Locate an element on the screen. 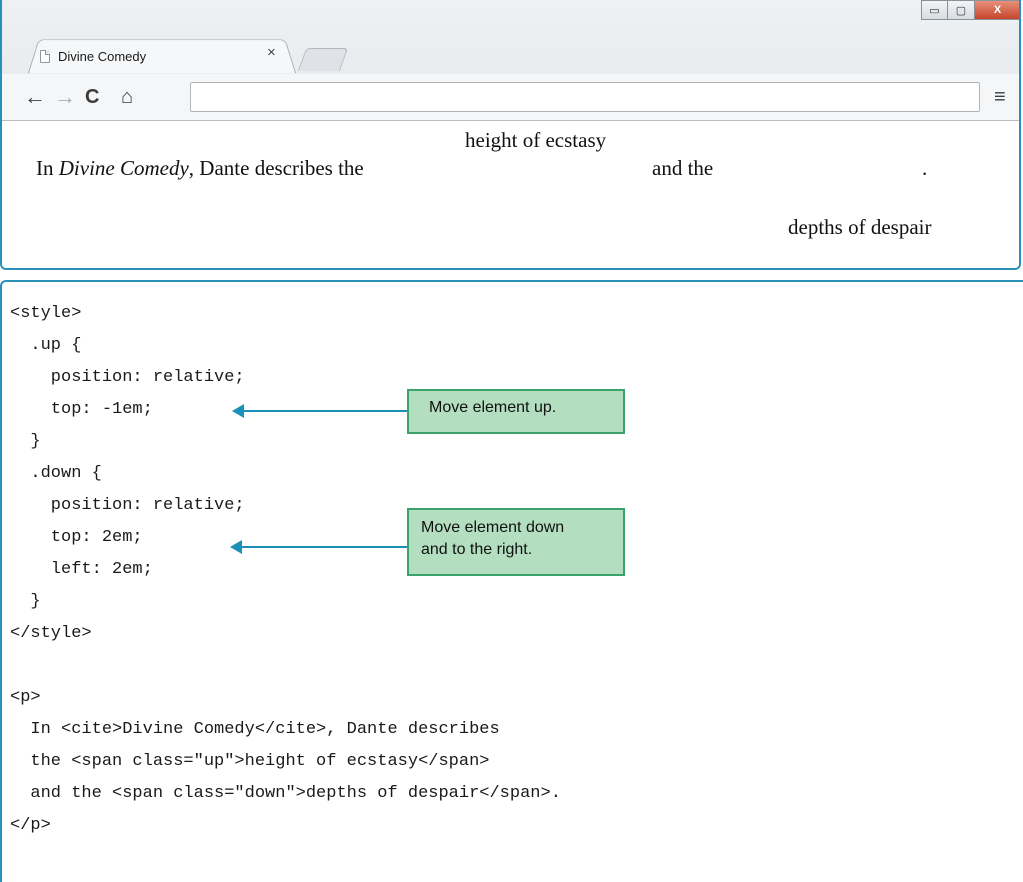  address-bar is located at coordinates (585, 97).